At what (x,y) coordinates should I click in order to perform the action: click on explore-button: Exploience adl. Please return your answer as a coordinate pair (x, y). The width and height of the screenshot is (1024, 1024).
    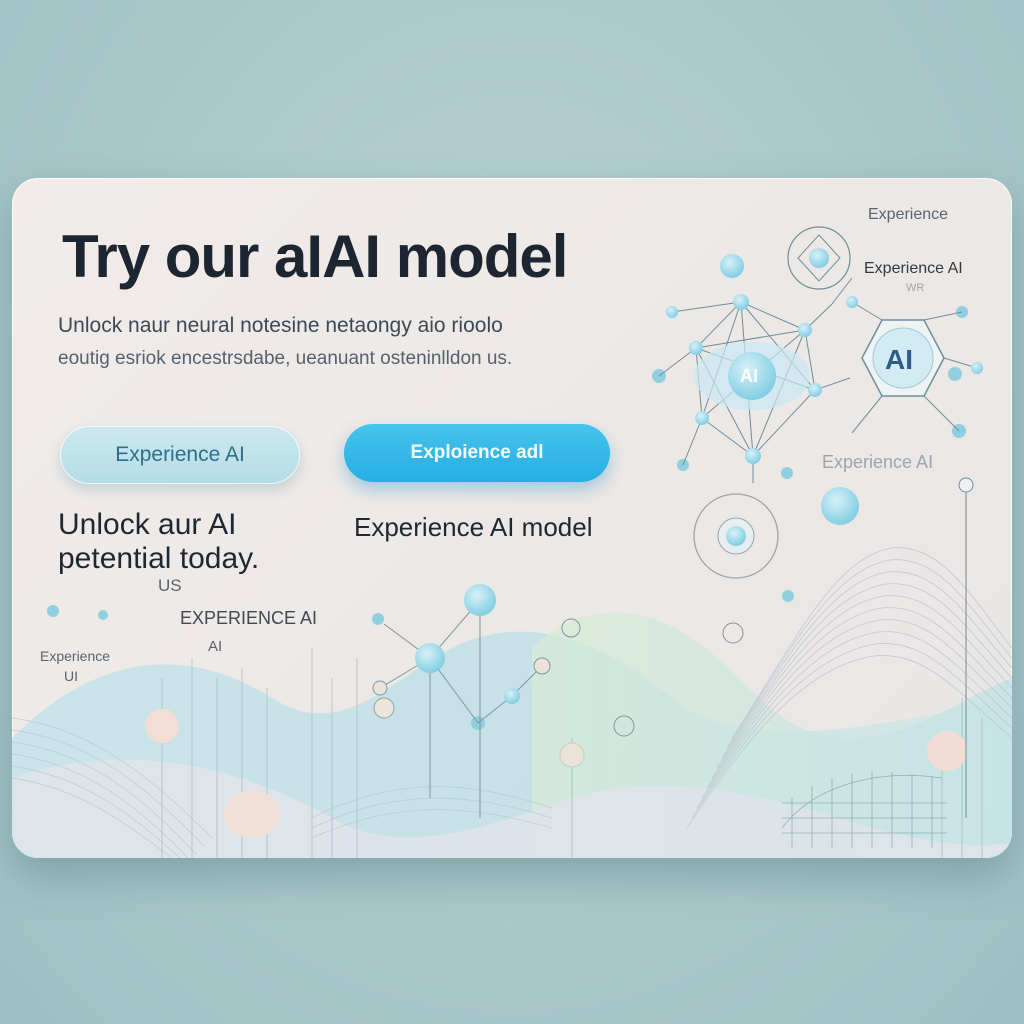
    Looking at the image, I should click on (477, 453).